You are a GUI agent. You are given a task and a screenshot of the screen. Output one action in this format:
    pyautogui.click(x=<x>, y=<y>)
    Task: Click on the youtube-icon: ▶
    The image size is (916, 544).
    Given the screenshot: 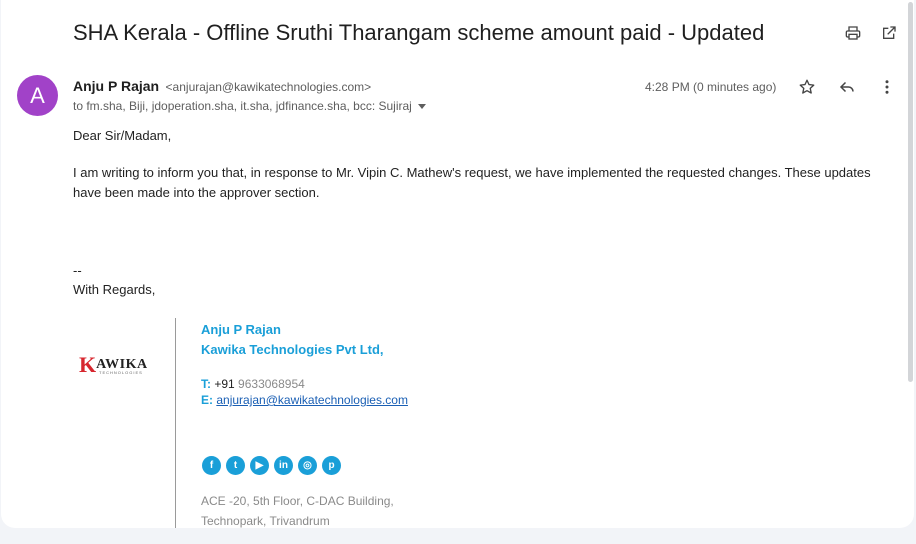 What is the action you would take?
    pyautogui.click(x=259, y=465)
    